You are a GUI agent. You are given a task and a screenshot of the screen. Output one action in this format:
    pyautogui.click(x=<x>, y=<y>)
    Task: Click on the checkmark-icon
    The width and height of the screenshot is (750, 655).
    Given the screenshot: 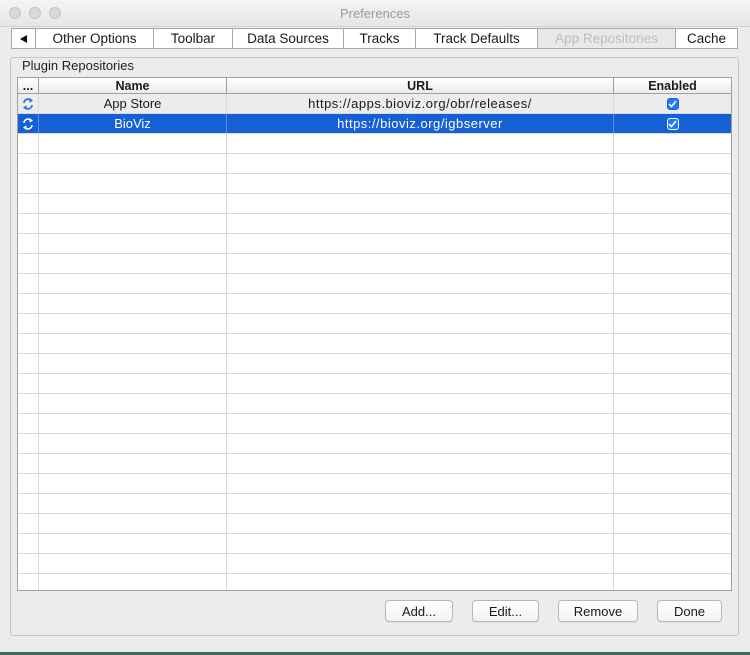 What is the action you would take?
    pyautogui.click(x=672, y=103)
    